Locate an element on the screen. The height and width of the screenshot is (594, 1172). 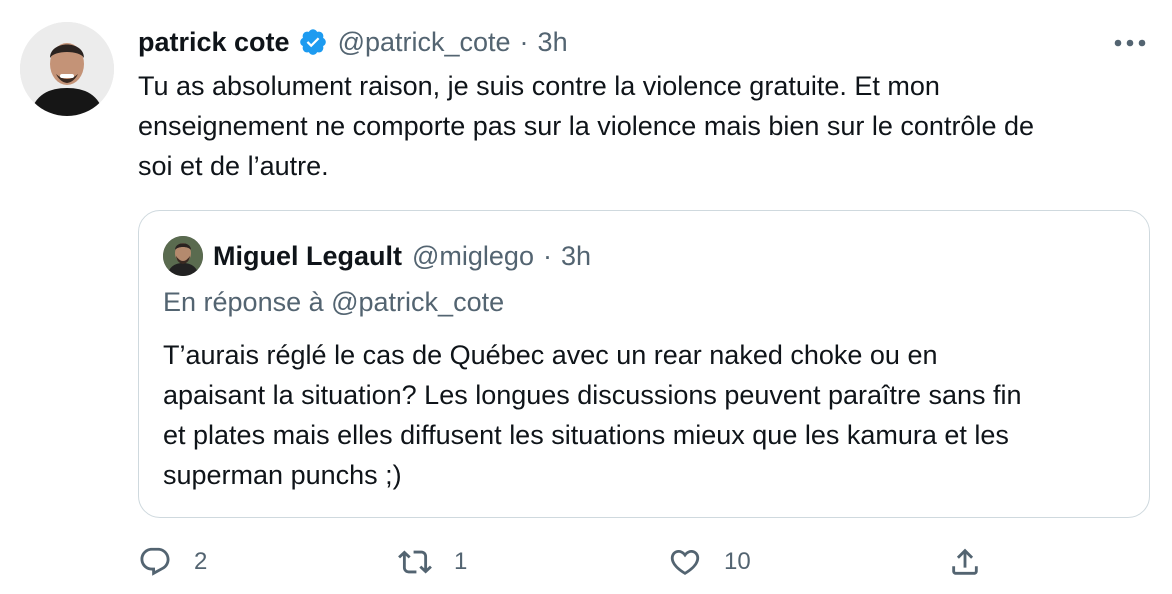
quoted-author-avatar is located at coordinates (183, 256).